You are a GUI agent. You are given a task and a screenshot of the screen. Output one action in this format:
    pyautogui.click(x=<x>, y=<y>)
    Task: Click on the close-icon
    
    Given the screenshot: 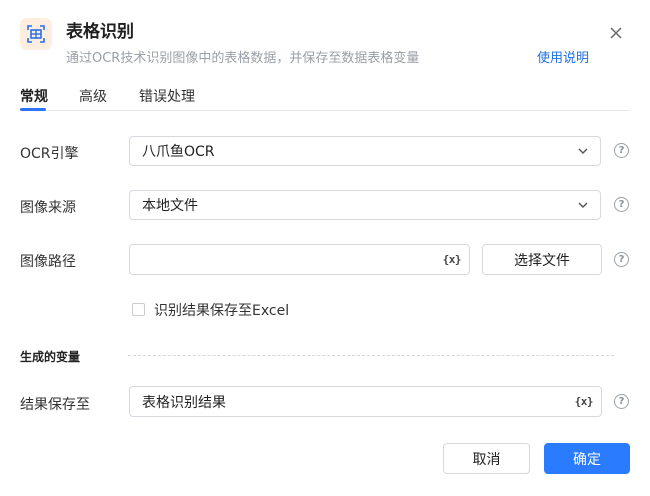 What is the action you would take?
    pyautogui.click(x=616, y=33)
    